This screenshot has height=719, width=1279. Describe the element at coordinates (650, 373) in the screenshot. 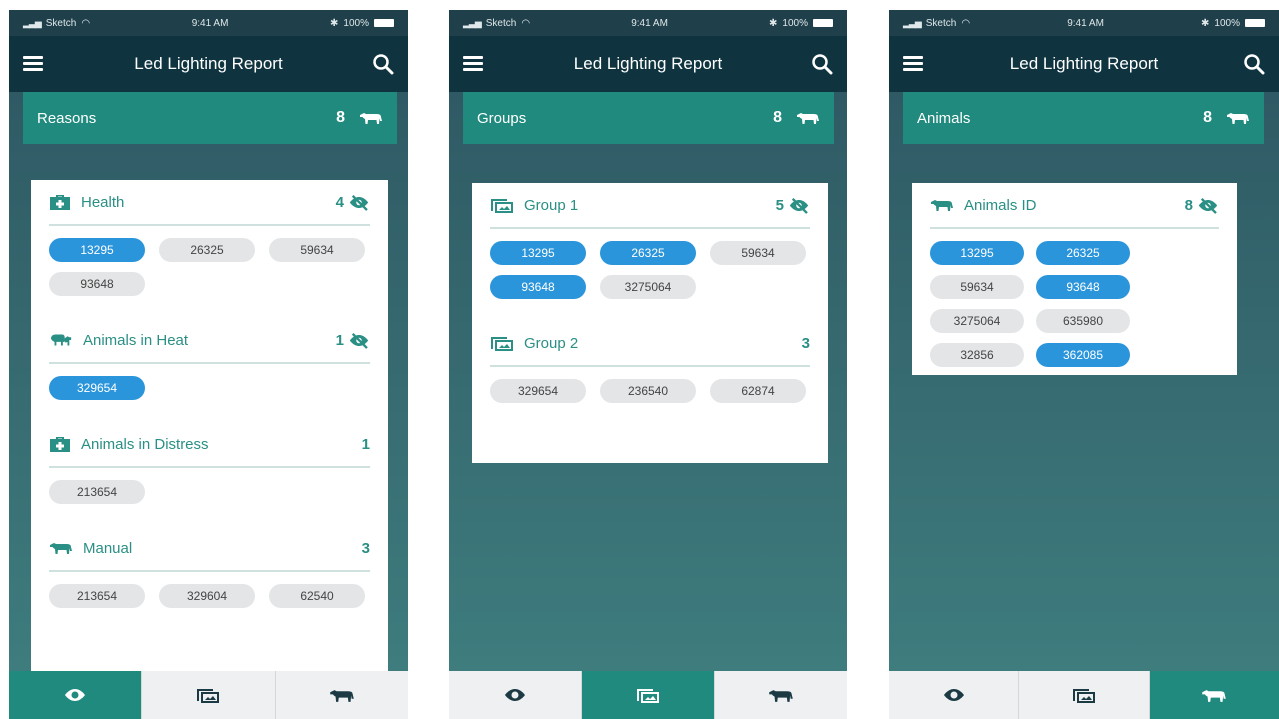

I see `group-2: Group 2 3 329654 236540 62874` at that location.